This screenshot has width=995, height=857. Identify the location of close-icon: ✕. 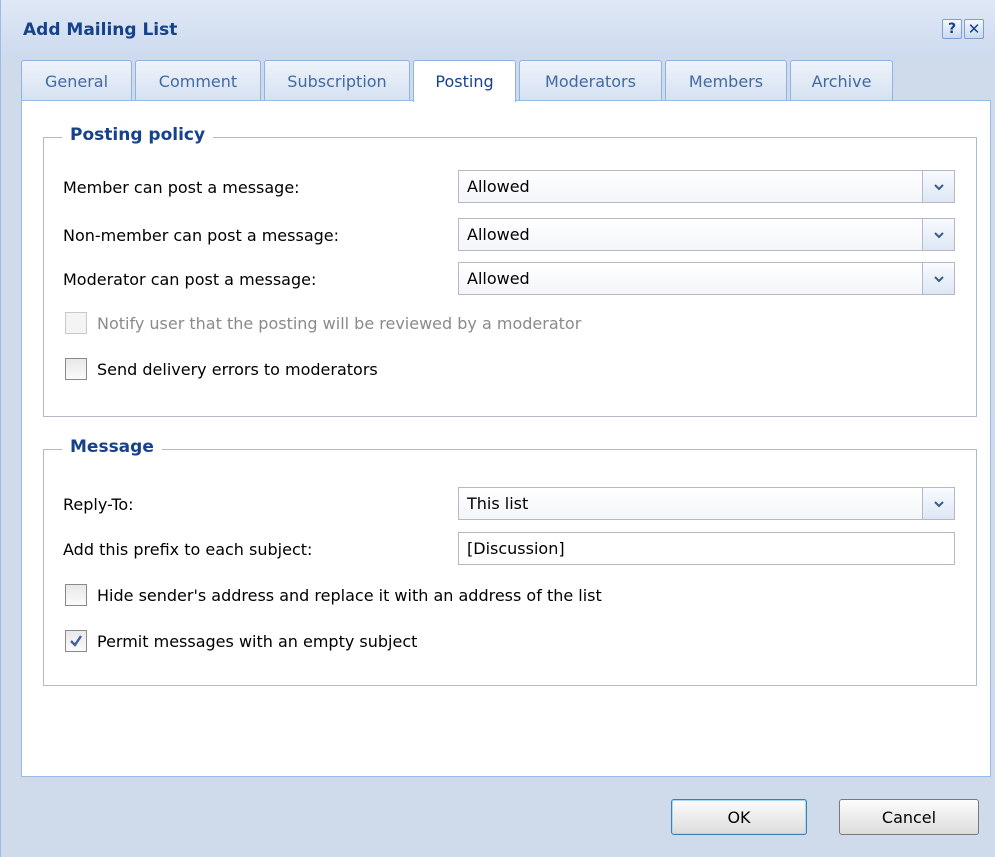
(974, 29).